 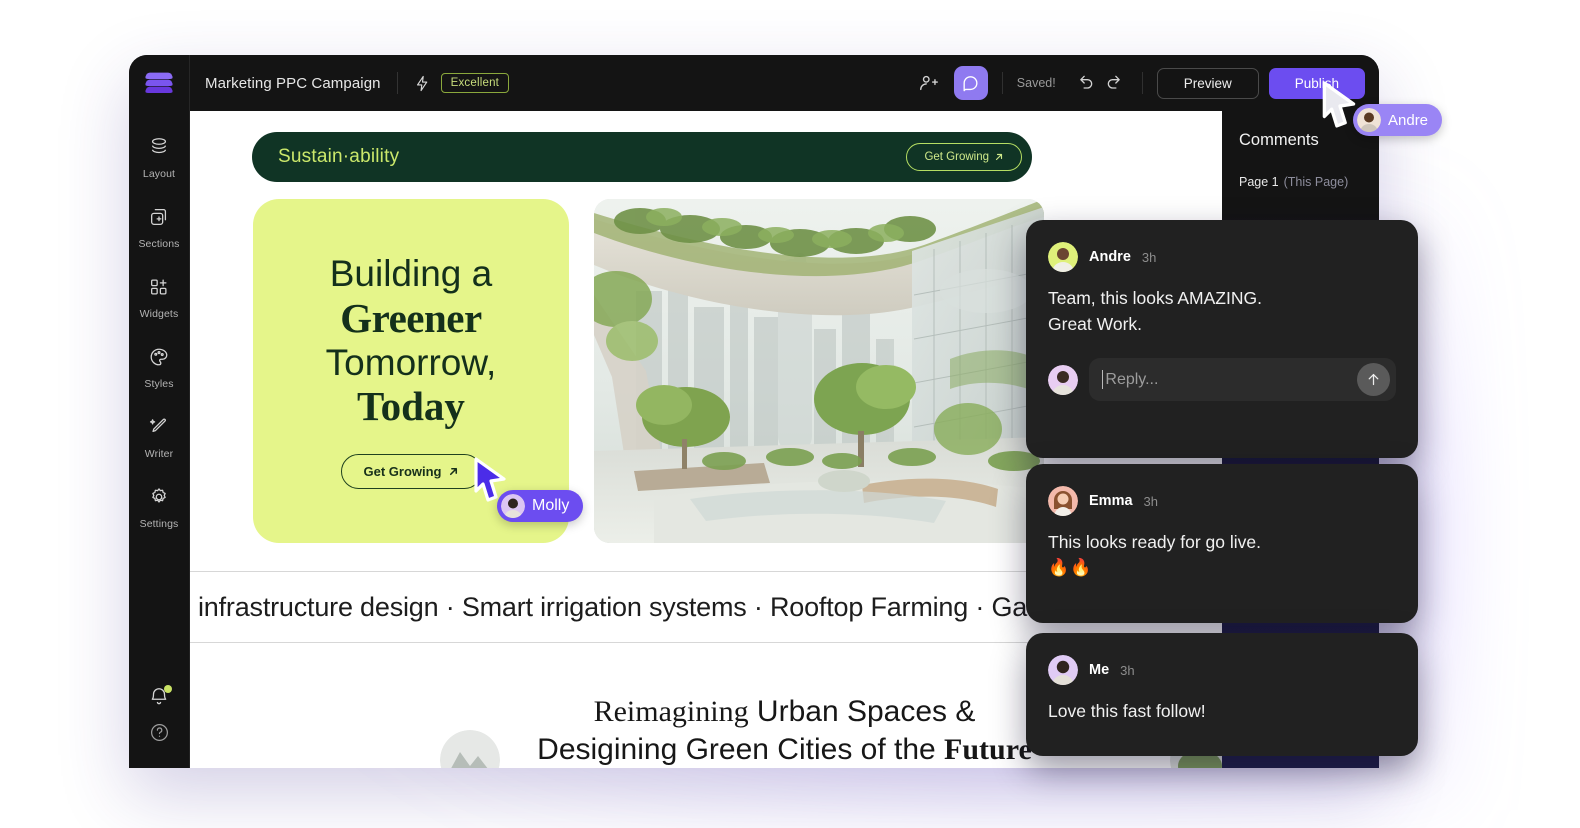 I want to click on status-badge: Excellent, so click(x=475, y=83).